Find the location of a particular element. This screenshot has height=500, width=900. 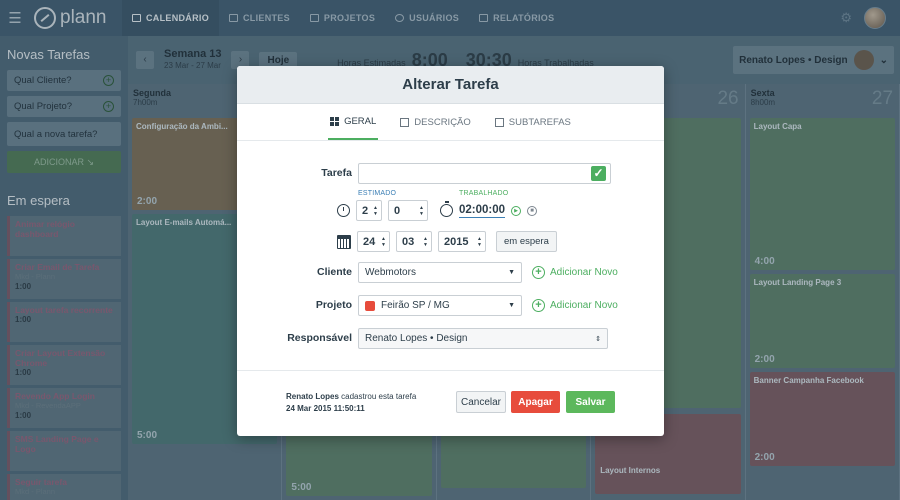

check-icon: ✓ is located at coordinates (598, 173).